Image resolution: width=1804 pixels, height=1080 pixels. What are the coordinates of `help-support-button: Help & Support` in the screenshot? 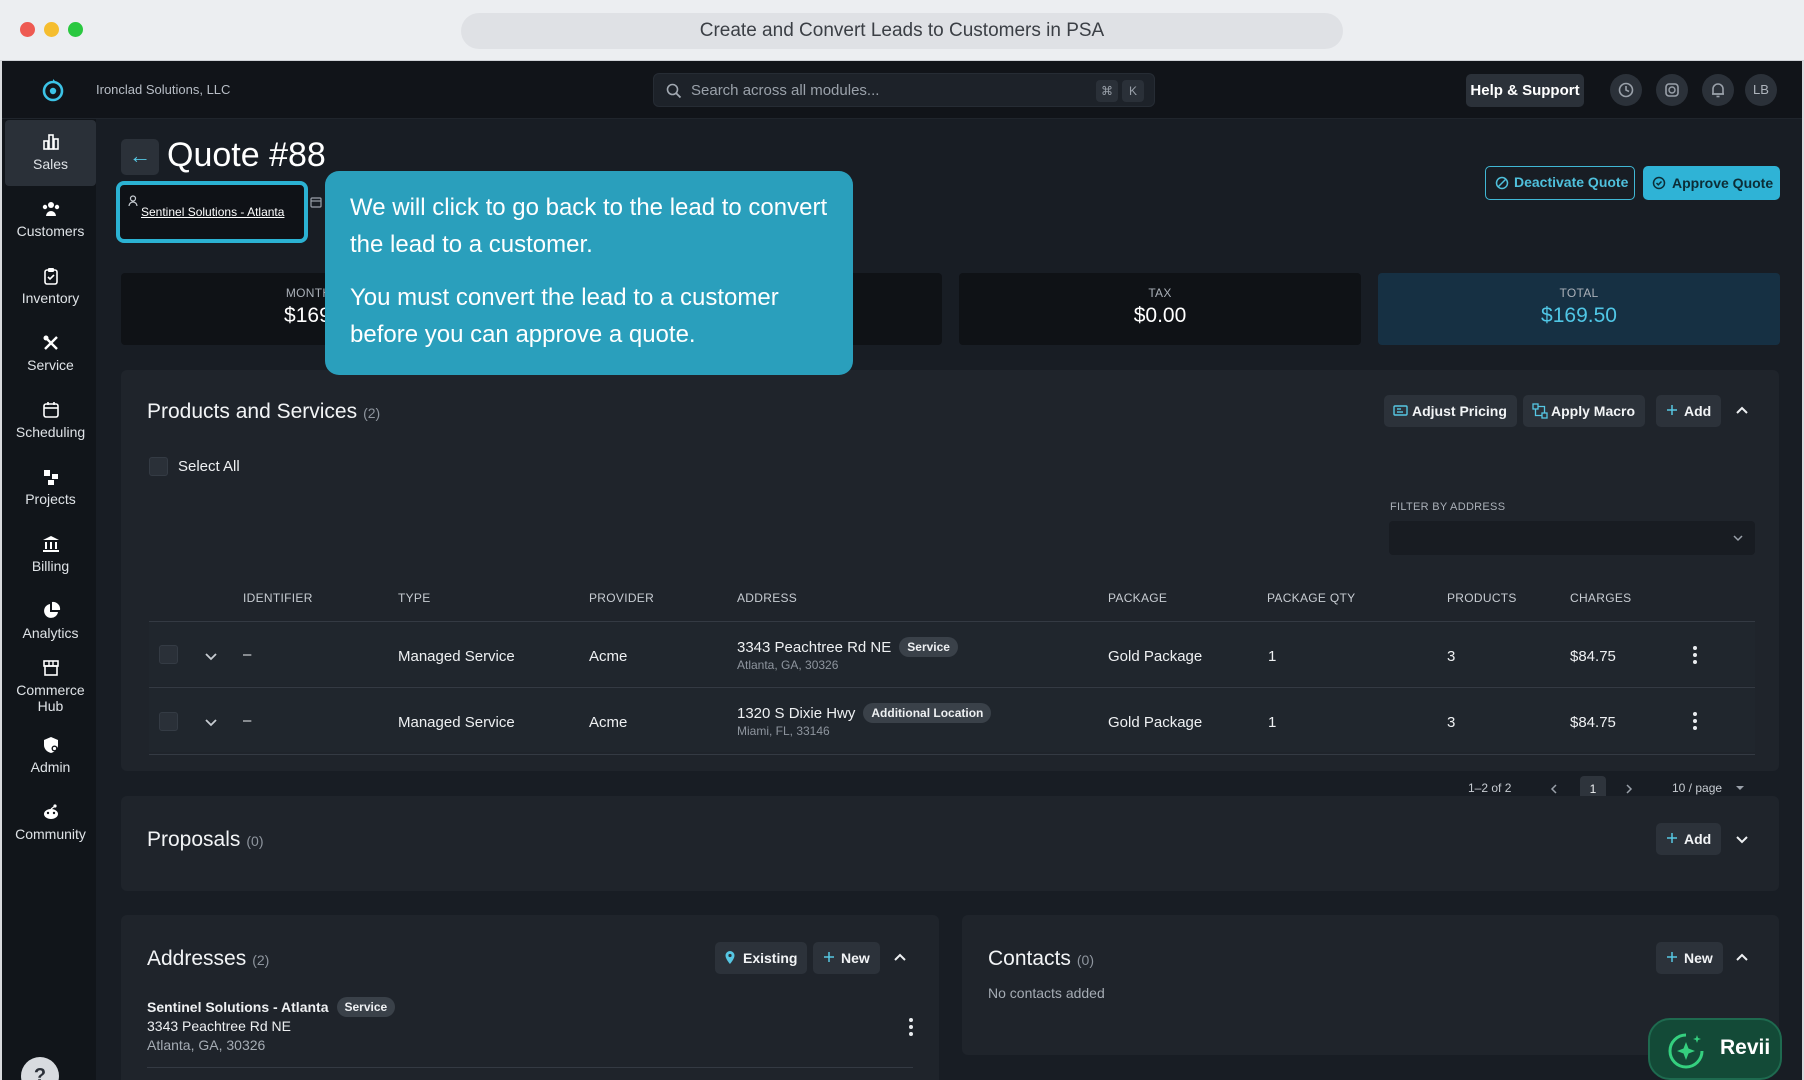 It's located at (1525, 90).